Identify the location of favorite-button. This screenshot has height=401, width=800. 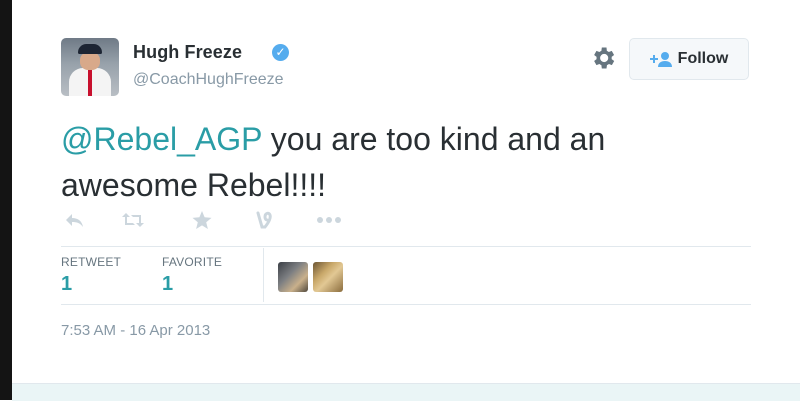
(202, 220).